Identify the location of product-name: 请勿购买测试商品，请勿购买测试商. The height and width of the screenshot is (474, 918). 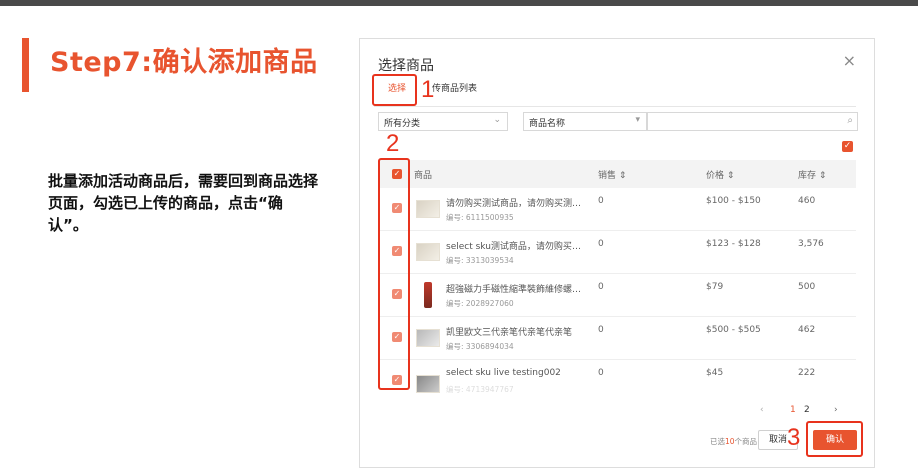
(515, 204).